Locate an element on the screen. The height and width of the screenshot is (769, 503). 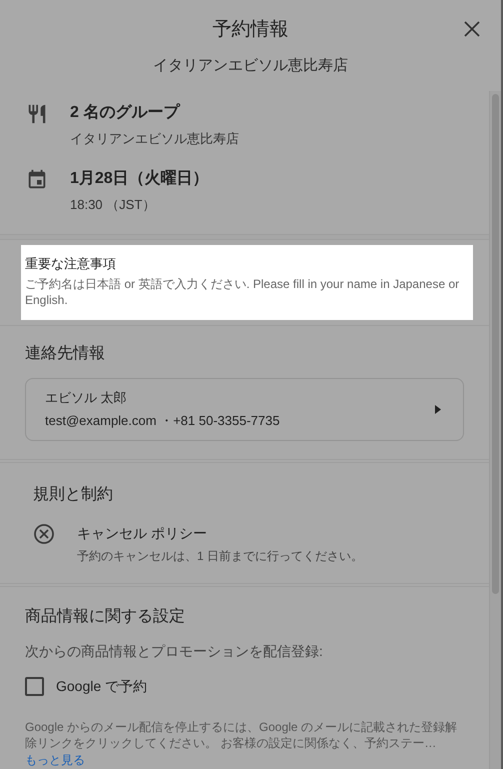
section-heading: 連絡先情報 is located at coordinates (65, 354).